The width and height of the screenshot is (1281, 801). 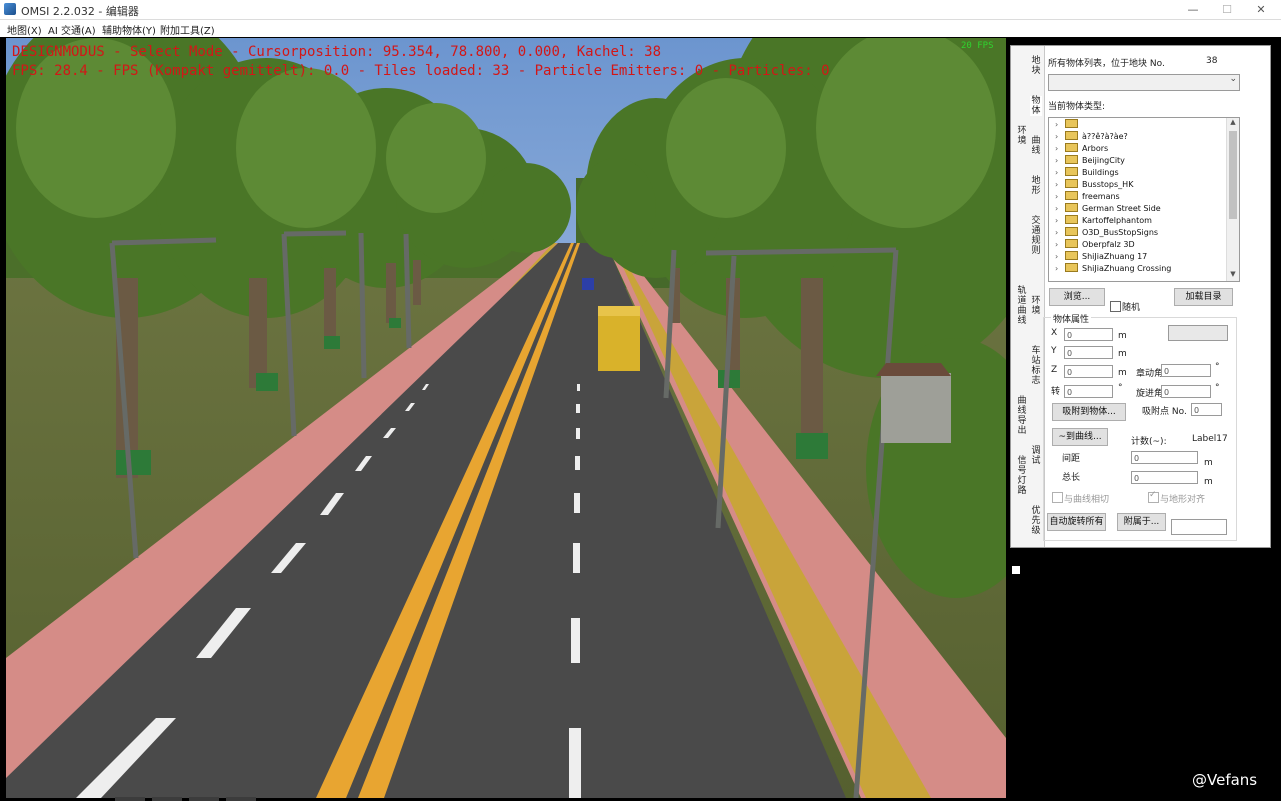 What do you see at coordinates (1225, 780) in the screenshot?
I see `watermark-text: @Vefans` at bounding box center [1225, 780].